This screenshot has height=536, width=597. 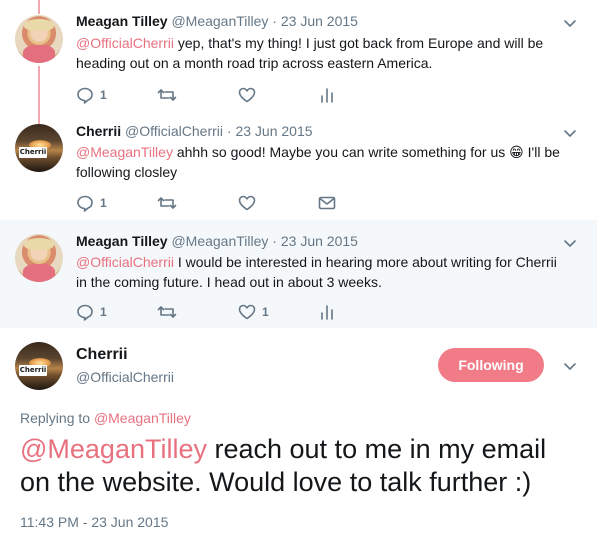 What do you see at coordinates (57, 418) in the screenshot?
I see `replying-prefix: Replying to` at bounding box center [57, 418].